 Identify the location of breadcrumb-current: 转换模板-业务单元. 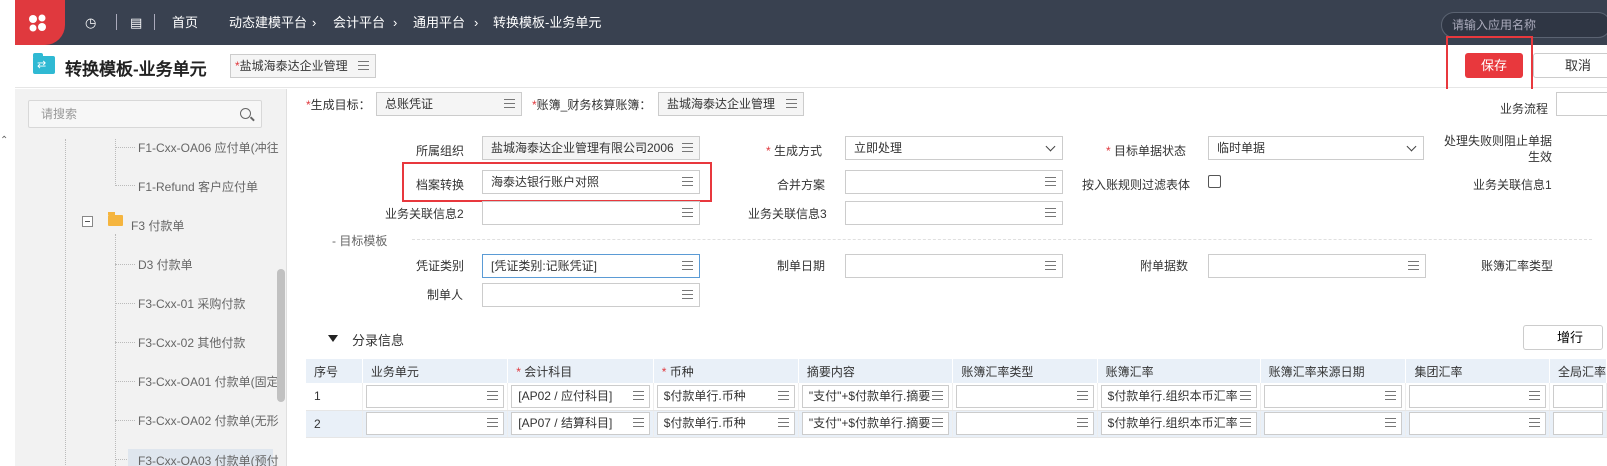
(547, 23).